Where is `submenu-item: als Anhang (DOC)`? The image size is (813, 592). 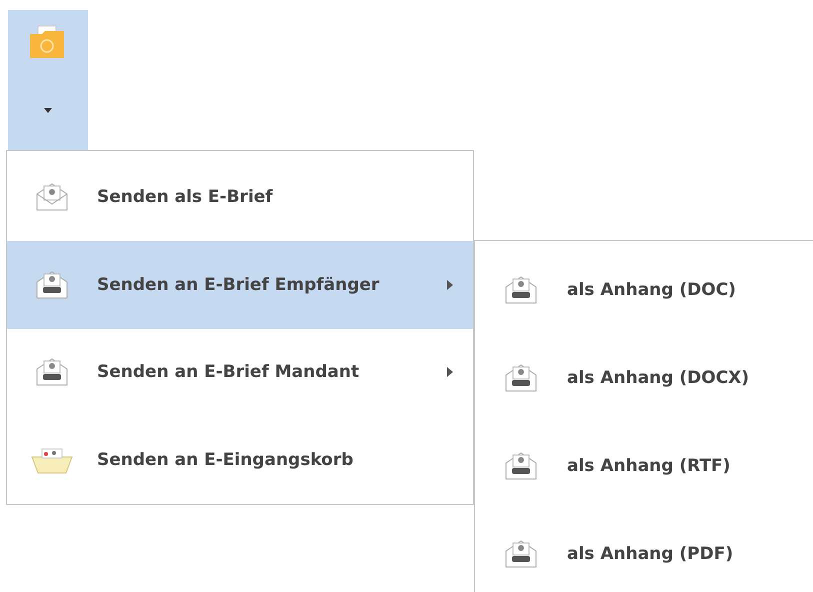
submenu-item: als Anhang (DOC) is located at coordinates (644, 290).